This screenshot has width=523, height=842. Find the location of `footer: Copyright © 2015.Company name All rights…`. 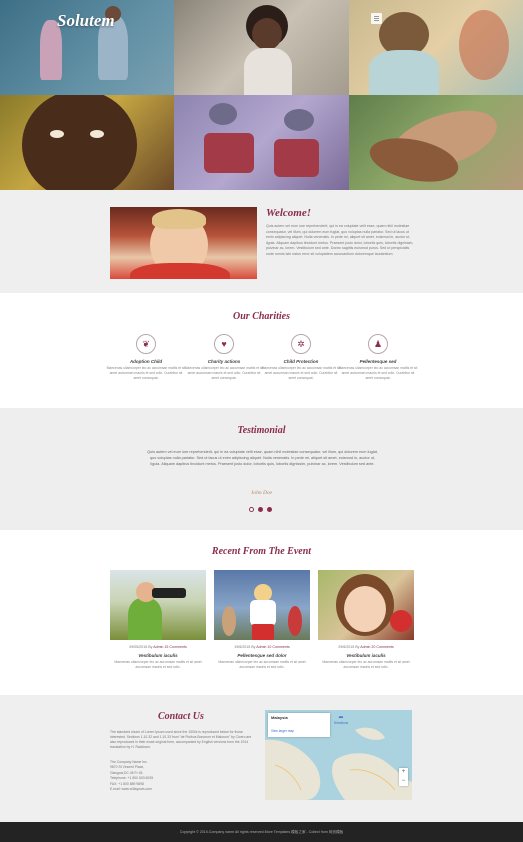

footer: Copyright © 2015.Company name All rights… is located at coordinates (261, 832).